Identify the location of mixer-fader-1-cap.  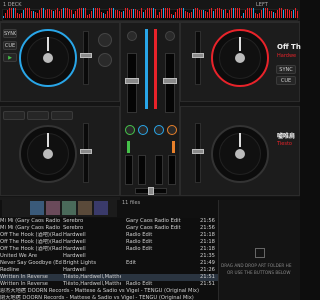
(132, 81).